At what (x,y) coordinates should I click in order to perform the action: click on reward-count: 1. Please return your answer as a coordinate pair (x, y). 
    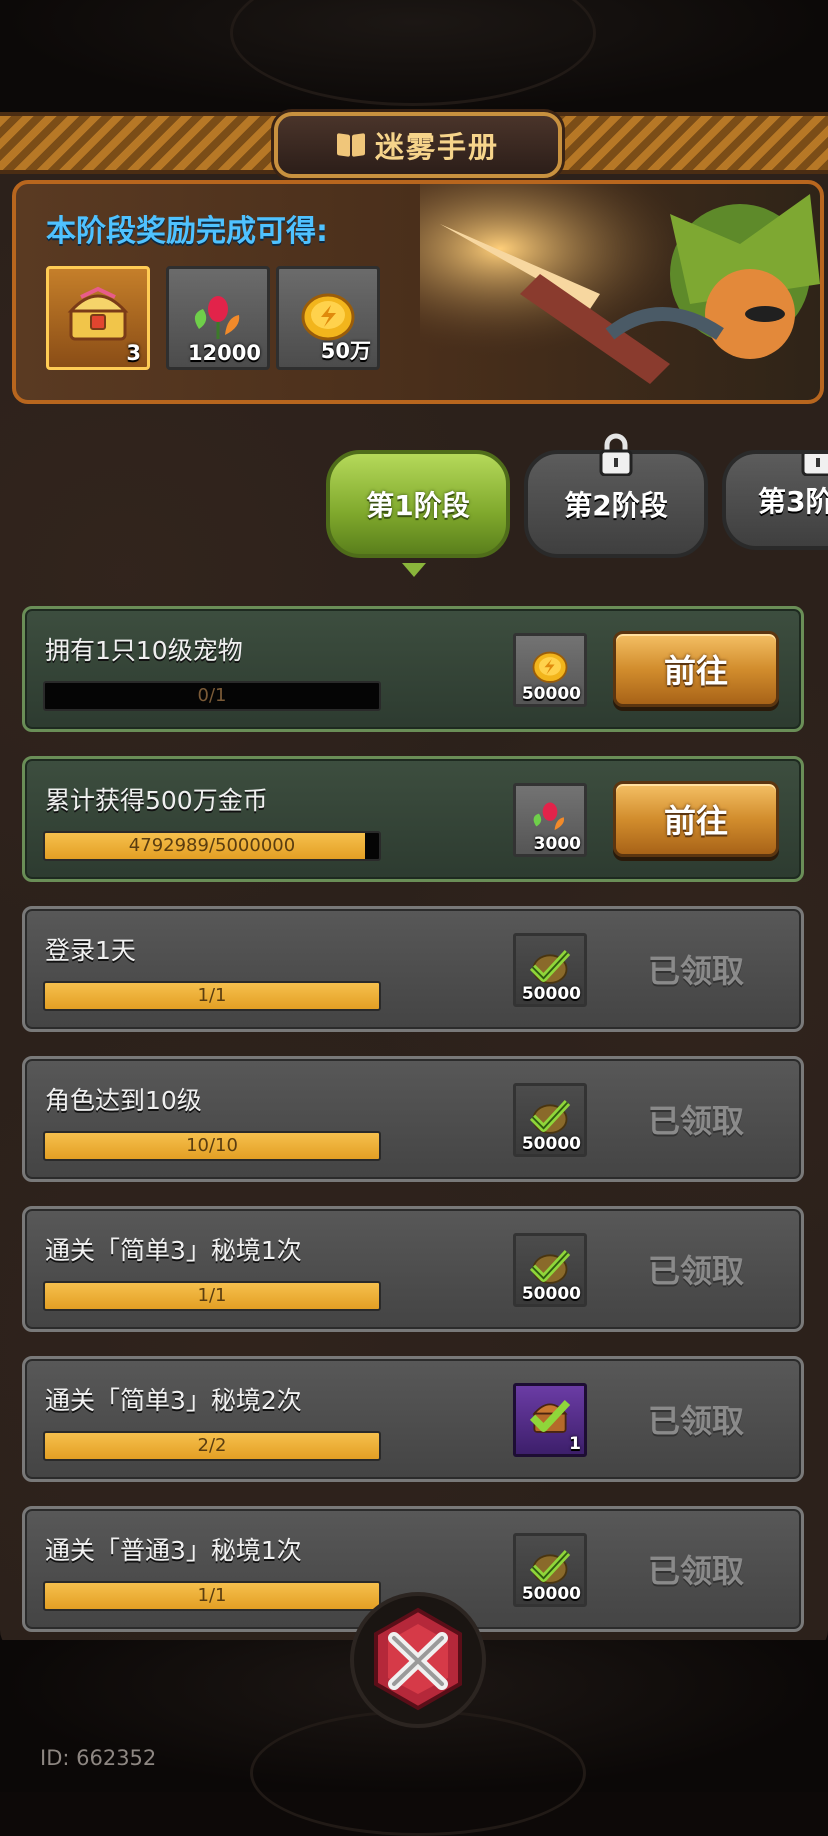
    Looking at the image, I should click on (575, 1444).